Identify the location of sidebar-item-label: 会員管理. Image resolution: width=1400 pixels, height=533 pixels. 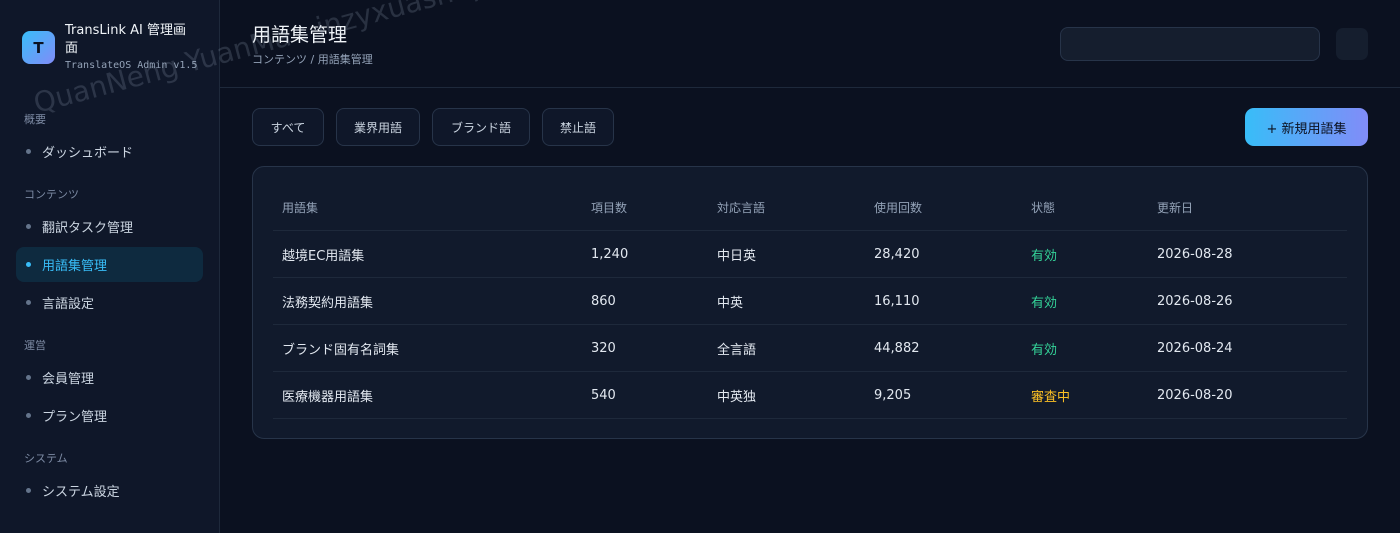
(68, 379).